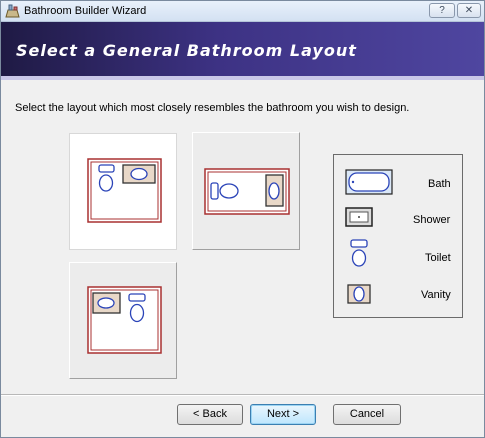 This screenshot has height=438, width=485. I want to click on header-banner: Select a General Bathroom Layout, so click(242, 51).